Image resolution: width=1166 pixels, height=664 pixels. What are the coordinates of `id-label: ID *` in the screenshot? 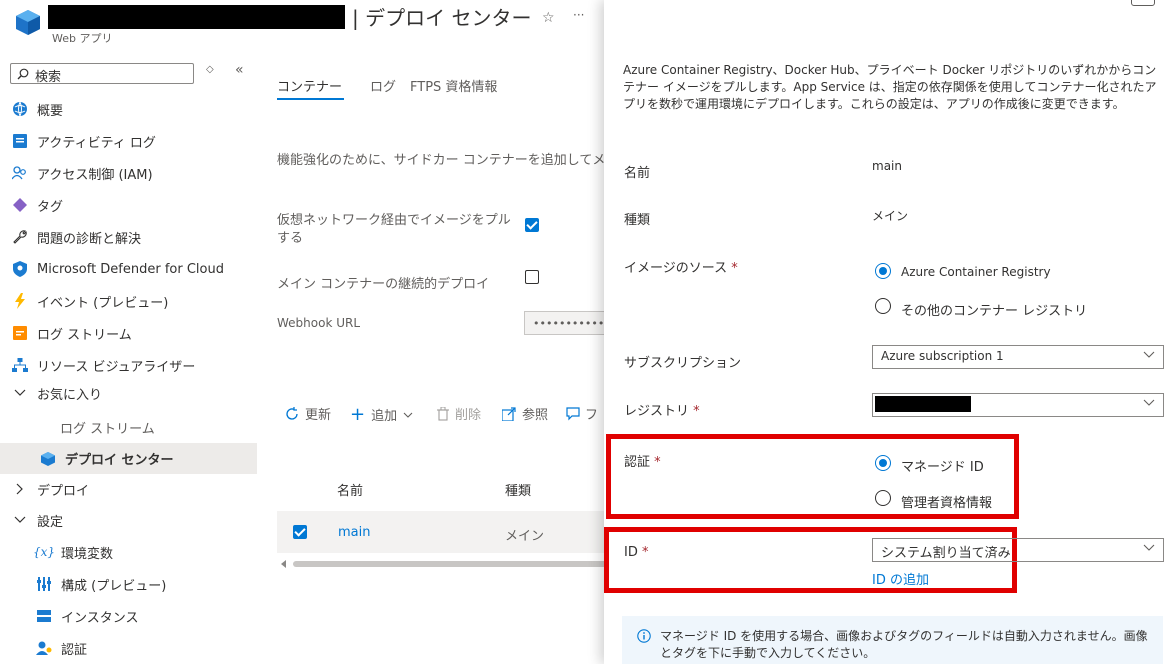 It's located at (636, 552).